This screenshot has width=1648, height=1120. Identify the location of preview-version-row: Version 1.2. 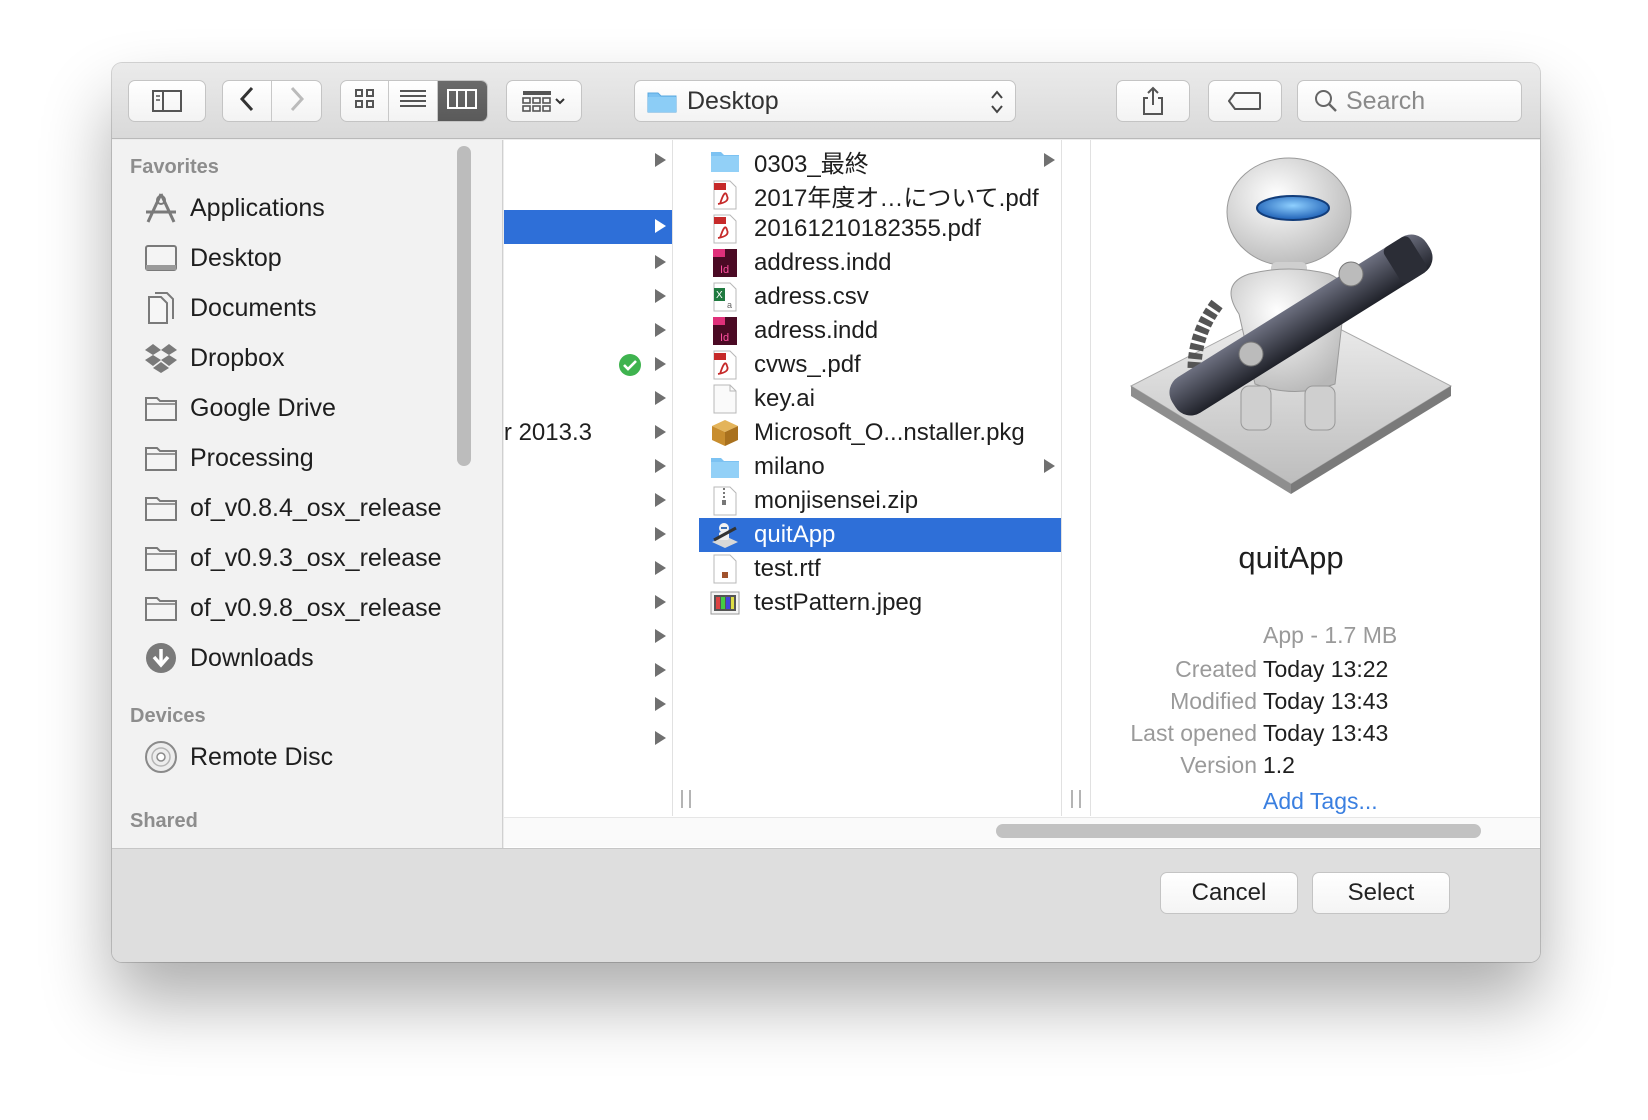
(1315, 768).